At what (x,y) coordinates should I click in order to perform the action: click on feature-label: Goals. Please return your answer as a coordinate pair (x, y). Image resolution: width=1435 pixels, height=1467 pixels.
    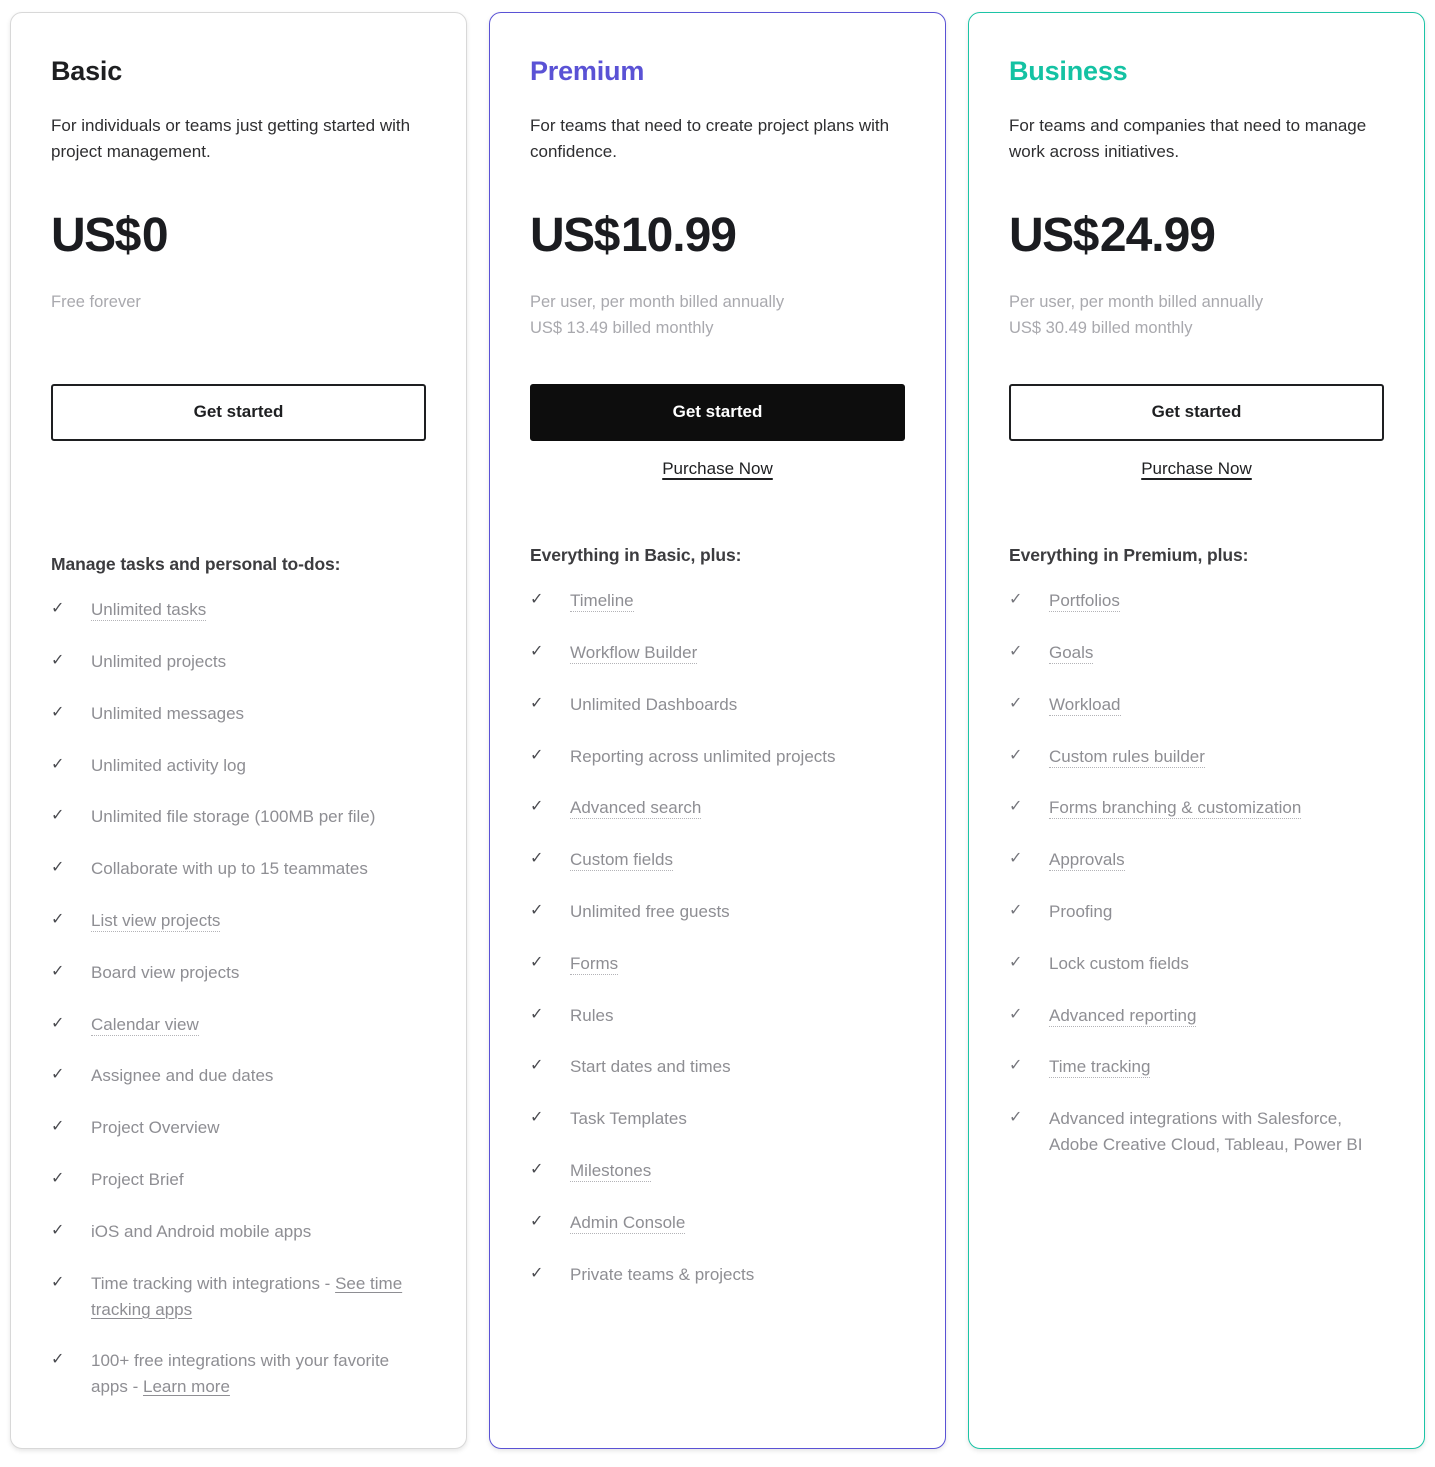
    Looking at the image, I should click on (1216, 653).